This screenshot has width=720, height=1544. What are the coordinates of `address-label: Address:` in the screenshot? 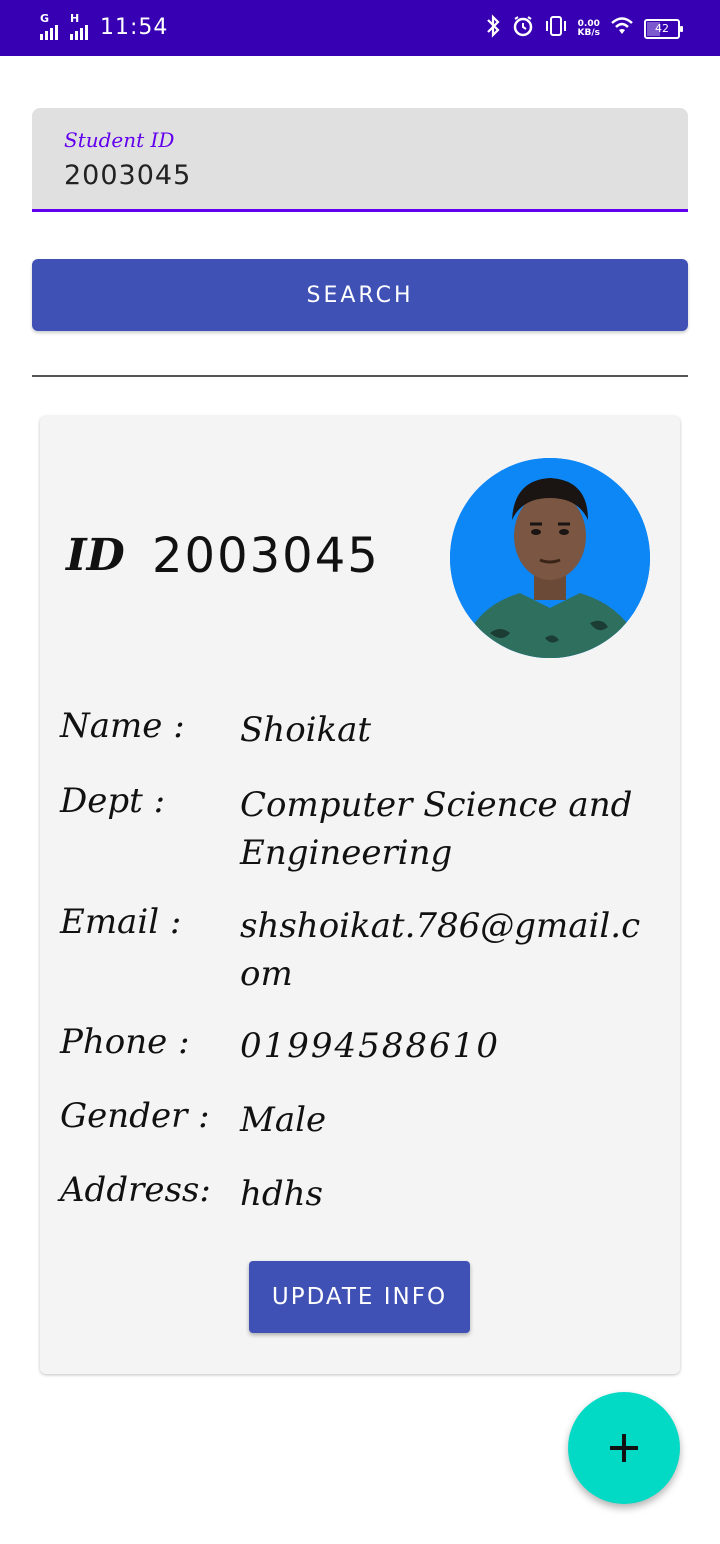 It's located at (135, 1190).